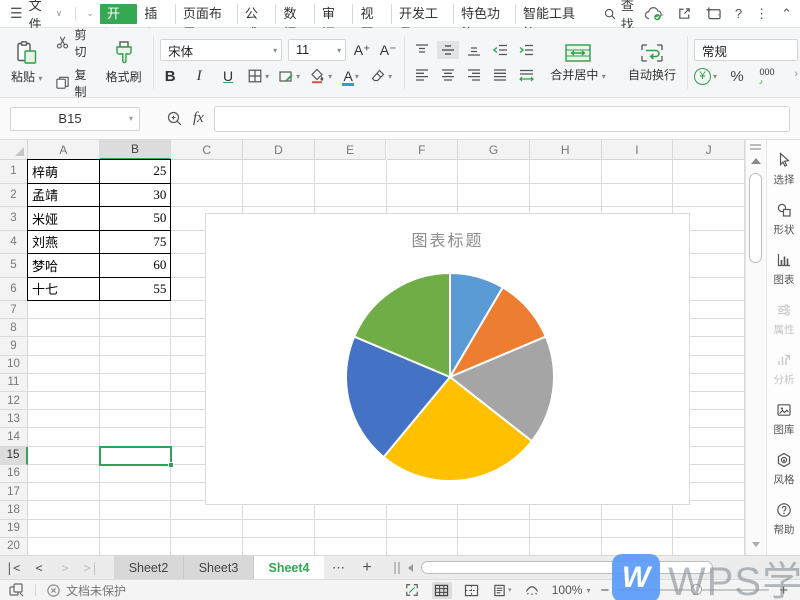 The width and height of the screenshot is (800, 600). I want to click on column-header-J: J, so click(709, 150).